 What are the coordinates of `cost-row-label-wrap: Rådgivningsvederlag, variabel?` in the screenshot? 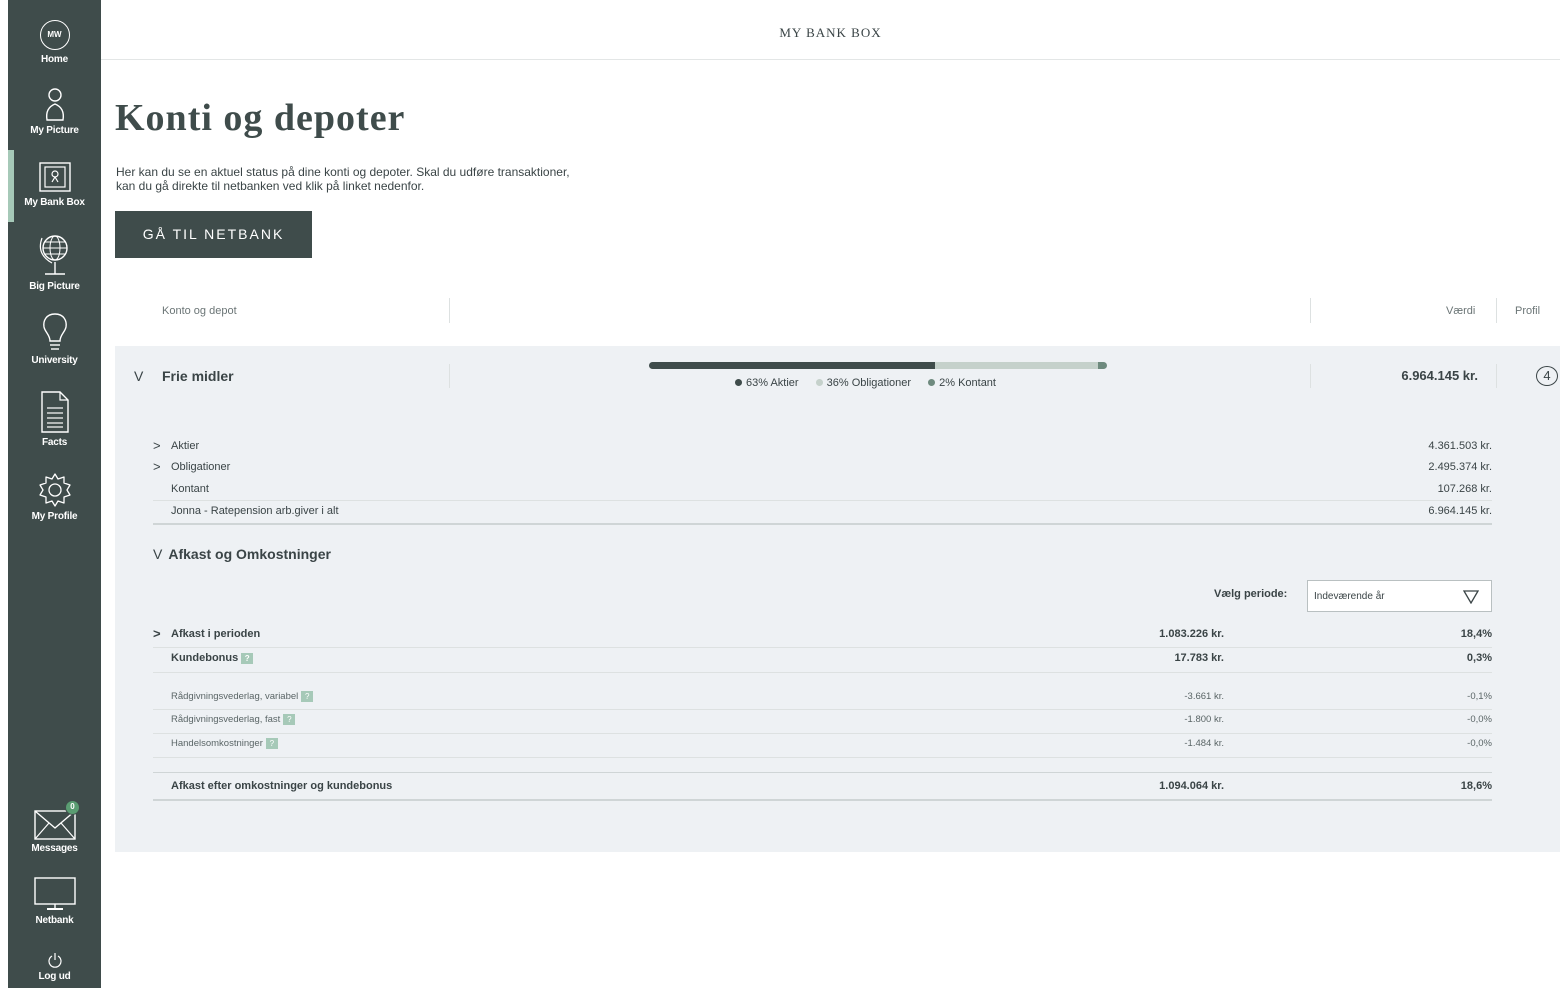 It's located at (242, 697).